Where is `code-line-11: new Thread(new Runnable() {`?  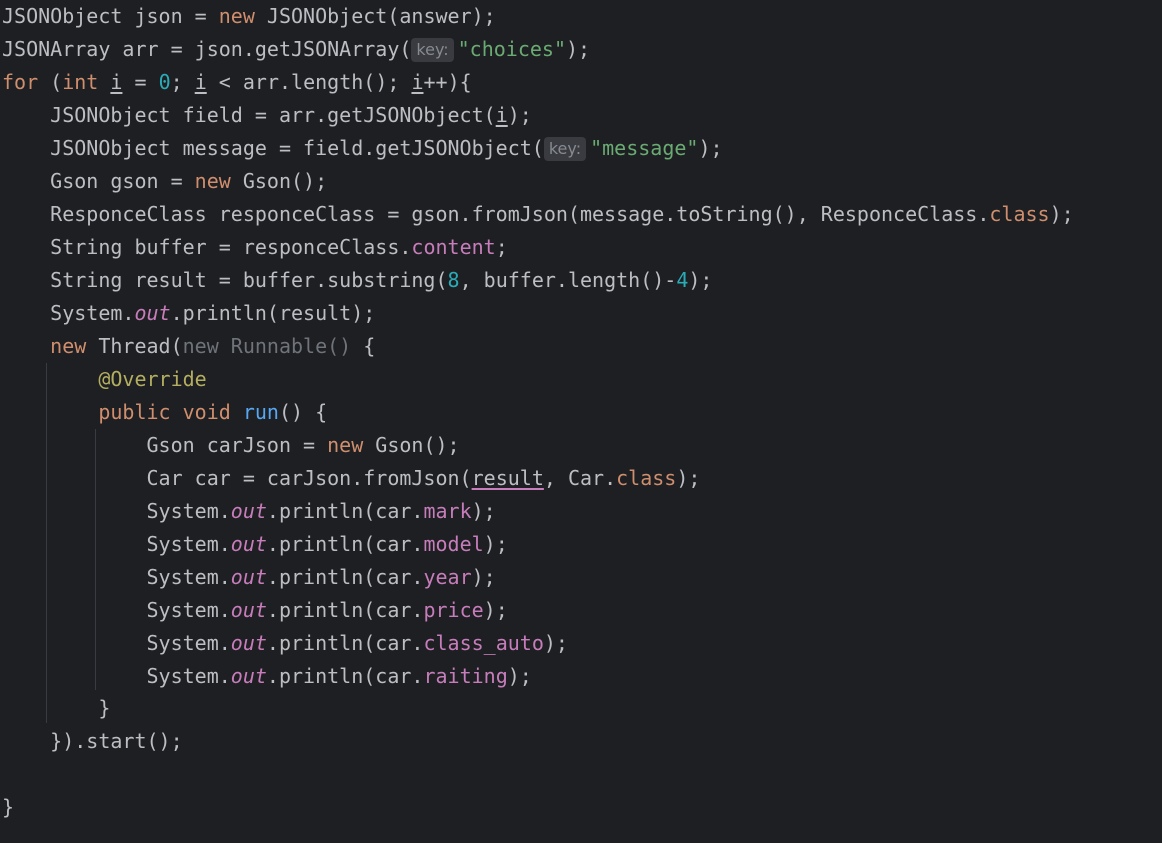
code-line-11: new Thread(new Runnable() { is located at coordinates (188, 346).